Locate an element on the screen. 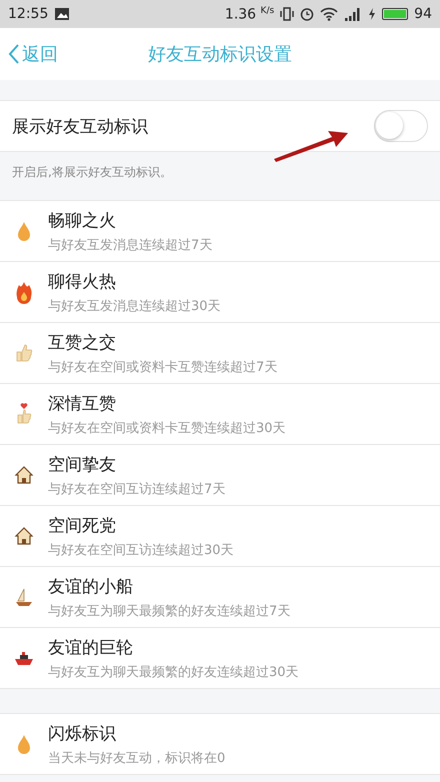 Image resolution: width=440 pixels, height=782 pixels. item-description: 当天未与好友互动，标识将在0 is located at coordinates (137, 758).